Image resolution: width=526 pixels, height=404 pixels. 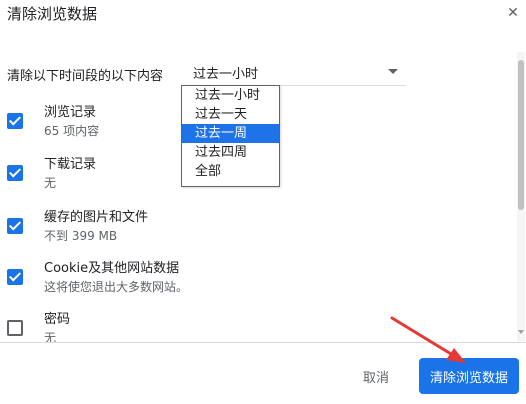 I want to click on checkbox-cookies, so click(x=15, y=277).